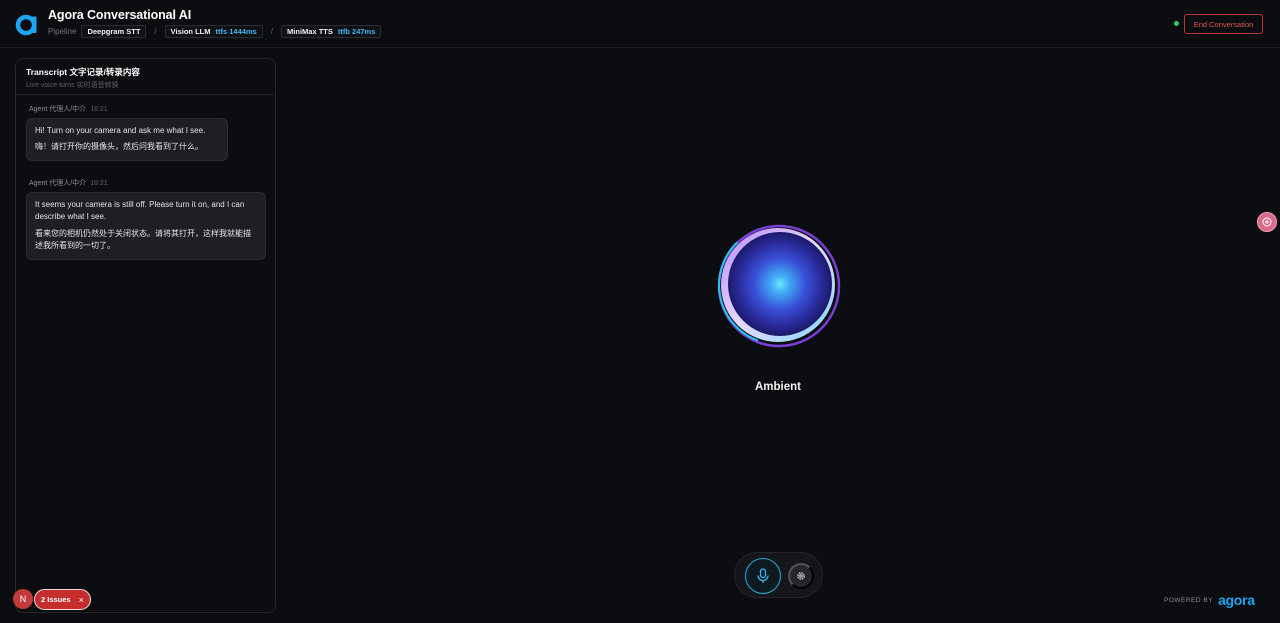 This screenshot has width=1280, height=623. I want to click on llm-chip: Vision LLM ttfs 1444ms, so click(213, 31).